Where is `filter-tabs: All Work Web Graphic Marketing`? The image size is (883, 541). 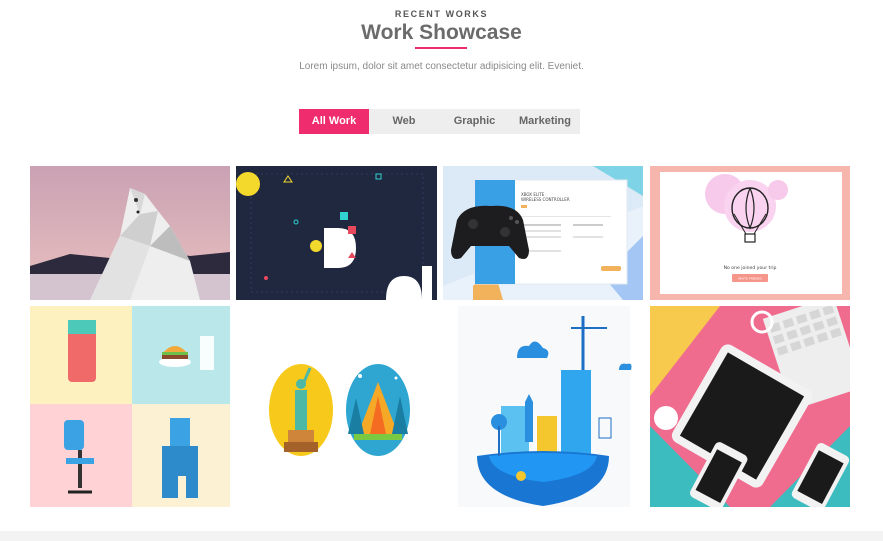 filter-tabs: All Work Web Graphic Marketing is located at coordinates (439, 121).